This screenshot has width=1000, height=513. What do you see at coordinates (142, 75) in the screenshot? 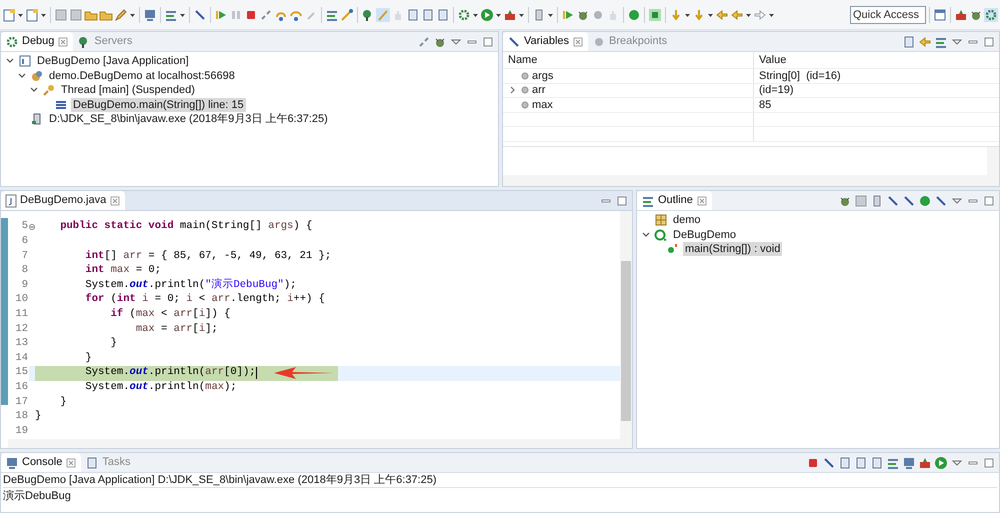
I see `tree-item: demo.DeBugDemo at localhost:56698` at bounding box center [142, 75].